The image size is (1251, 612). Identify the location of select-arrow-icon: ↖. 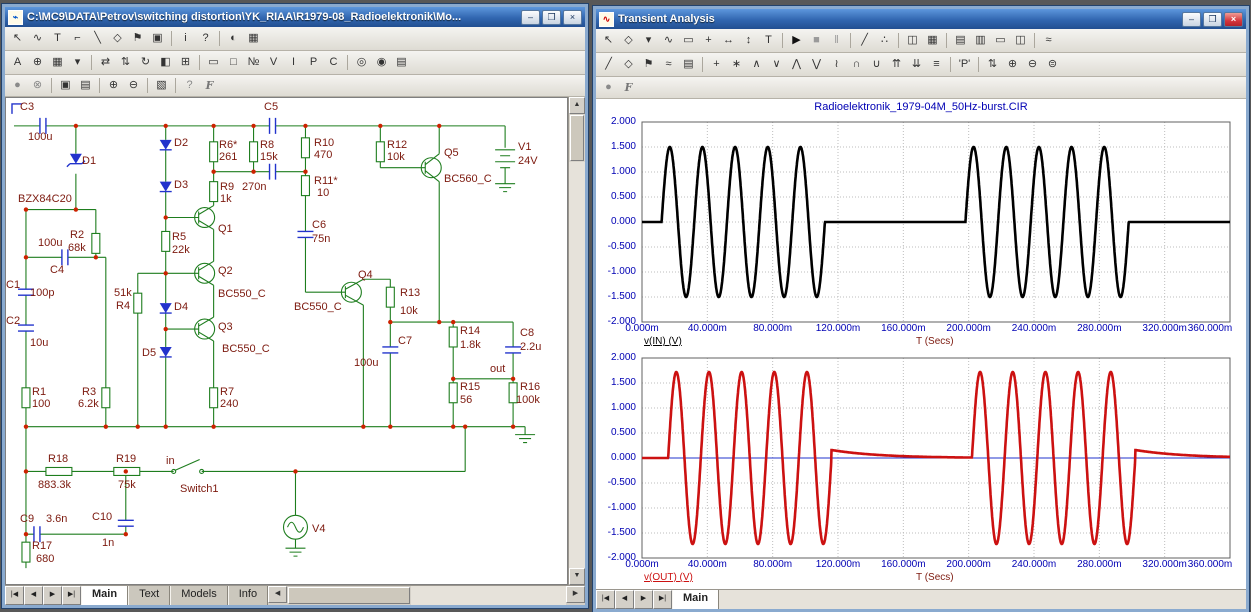
(608, 40).